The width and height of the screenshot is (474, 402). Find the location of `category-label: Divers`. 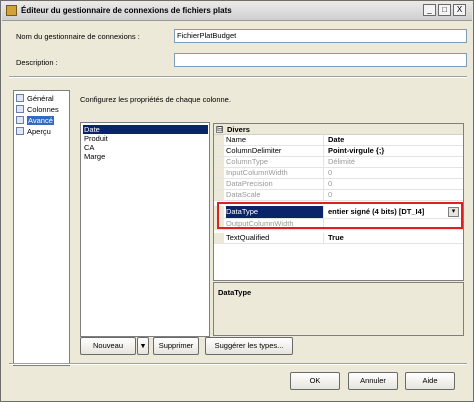

category-label: Divers is located at coordinates (238, 129).